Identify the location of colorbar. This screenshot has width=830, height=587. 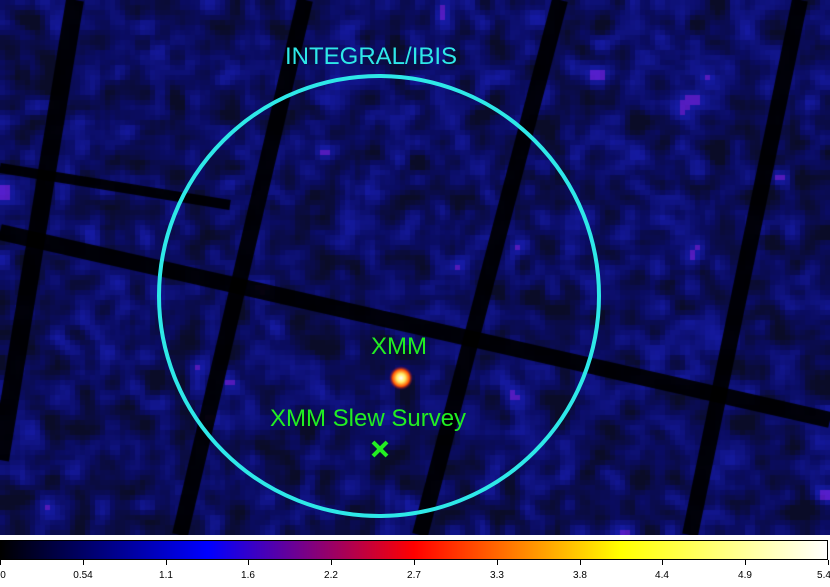
(414, 550).